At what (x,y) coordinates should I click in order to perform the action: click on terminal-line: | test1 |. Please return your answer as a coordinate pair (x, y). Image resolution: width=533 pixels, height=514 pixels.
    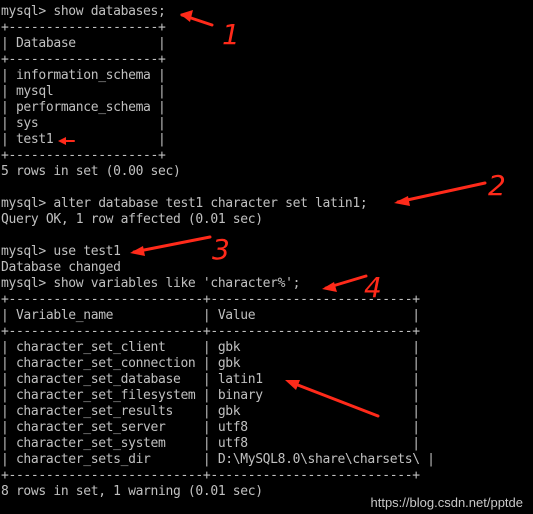
    Looking at the image, I should click on (83, 139).